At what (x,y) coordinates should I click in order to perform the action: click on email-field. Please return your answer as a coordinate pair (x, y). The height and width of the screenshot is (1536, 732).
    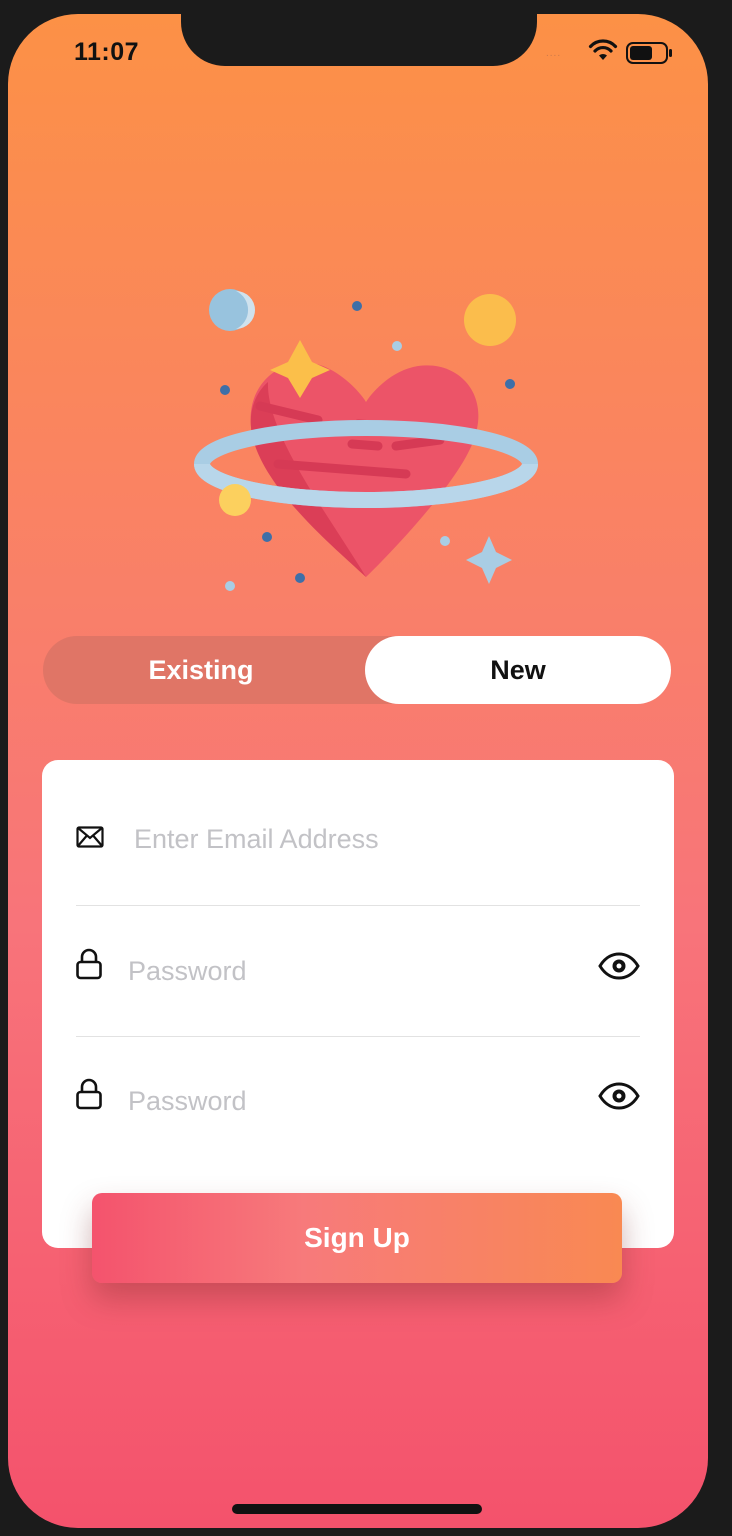
    Looking at the image, I should click on (358, 825).